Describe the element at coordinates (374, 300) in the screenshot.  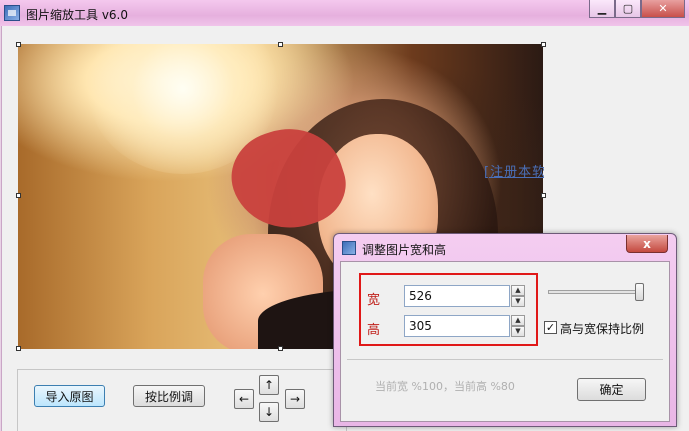
I see `width-label: 宽` at that location.